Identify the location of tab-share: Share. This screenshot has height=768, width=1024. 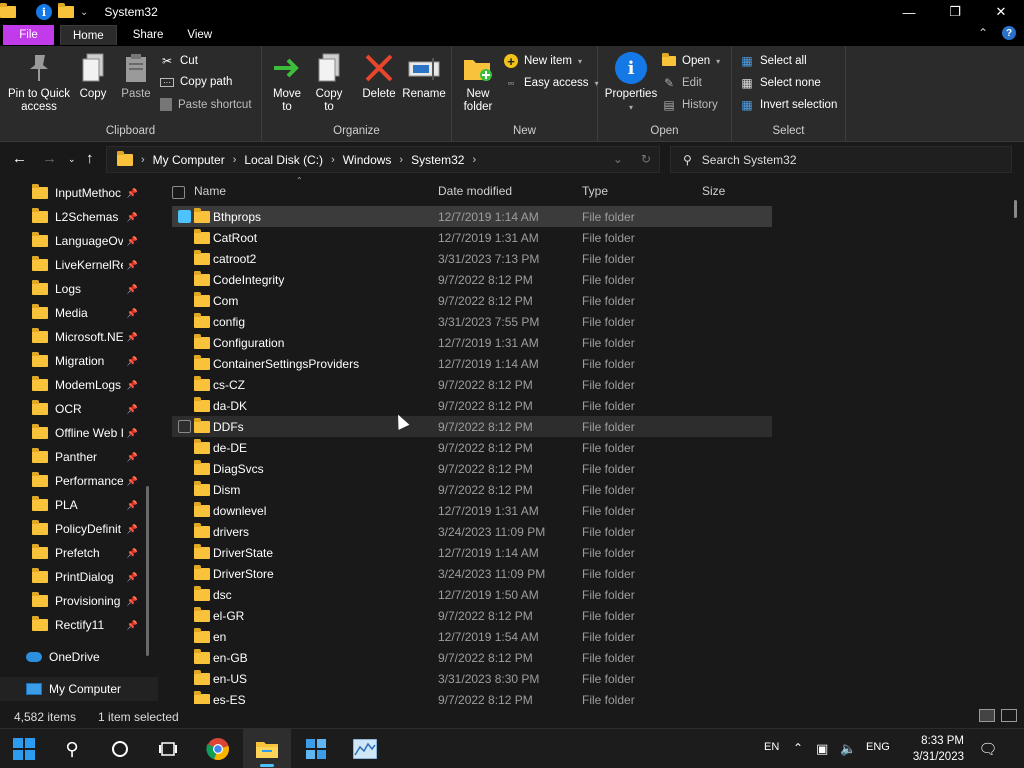
(148, 35).